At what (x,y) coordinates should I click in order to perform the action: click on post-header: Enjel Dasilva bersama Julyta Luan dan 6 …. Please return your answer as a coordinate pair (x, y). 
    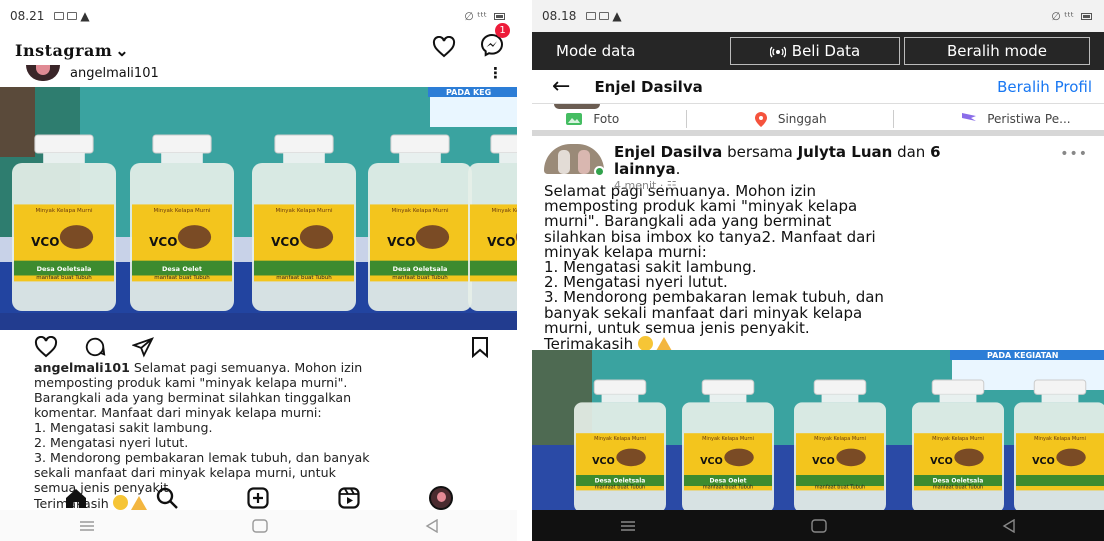
    Looking at the image, I should click on (818, 164).